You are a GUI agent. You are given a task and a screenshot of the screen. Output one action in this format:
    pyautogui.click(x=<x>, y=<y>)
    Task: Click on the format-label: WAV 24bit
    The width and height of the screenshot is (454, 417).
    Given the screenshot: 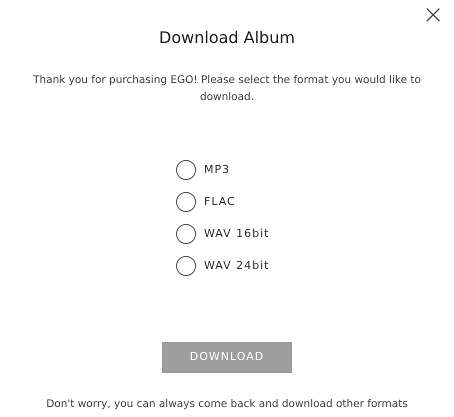 What is the action you would take?
    pyautogui.click(x=237, y=266)
    